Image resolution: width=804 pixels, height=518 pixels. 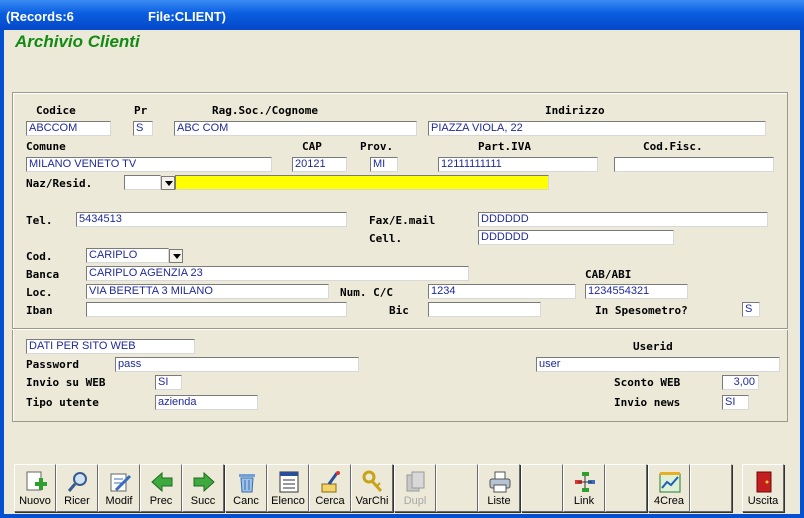 I want to click on comune-label: Comune, so click(x=46, y=146).